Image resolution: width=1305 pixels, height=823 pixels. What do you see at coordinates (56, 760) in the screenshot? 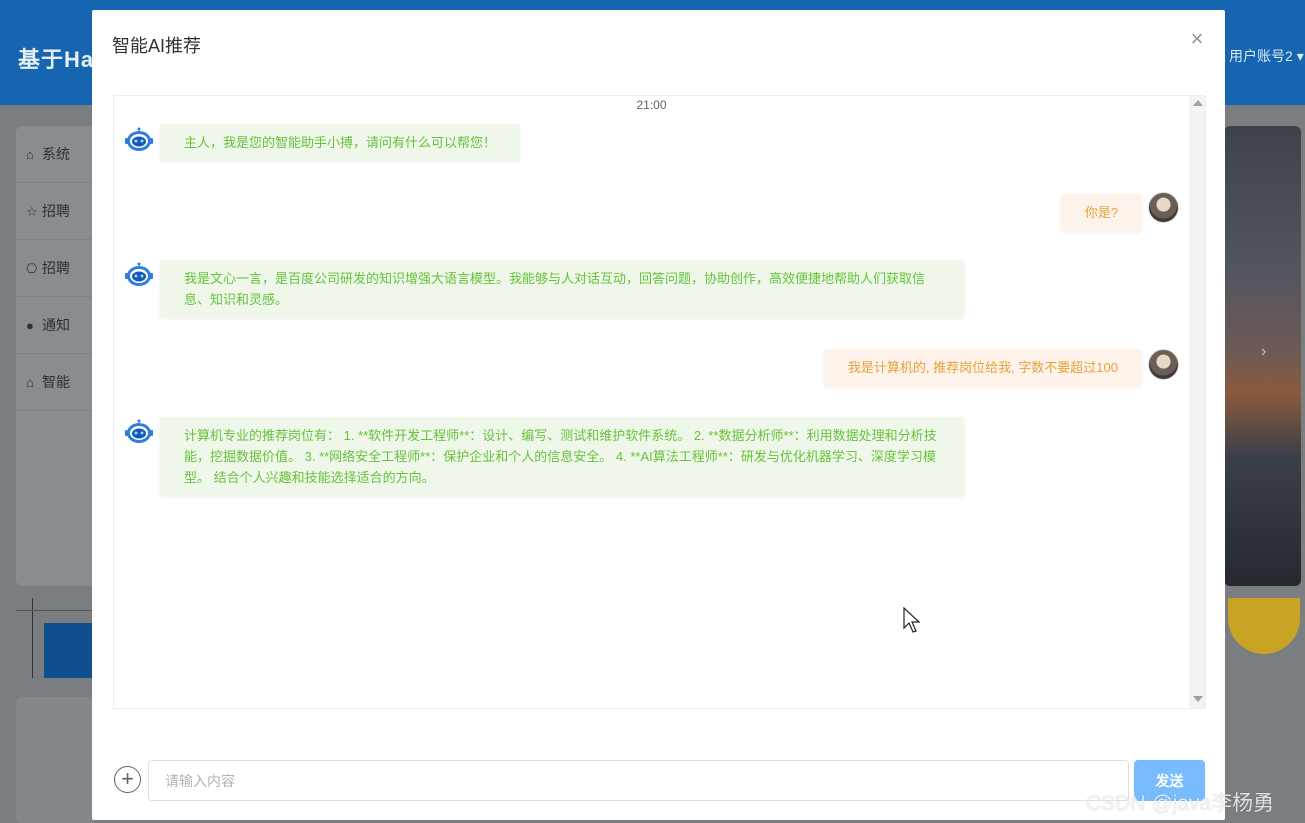
I see `background-card` at bounding box center [56, 760].